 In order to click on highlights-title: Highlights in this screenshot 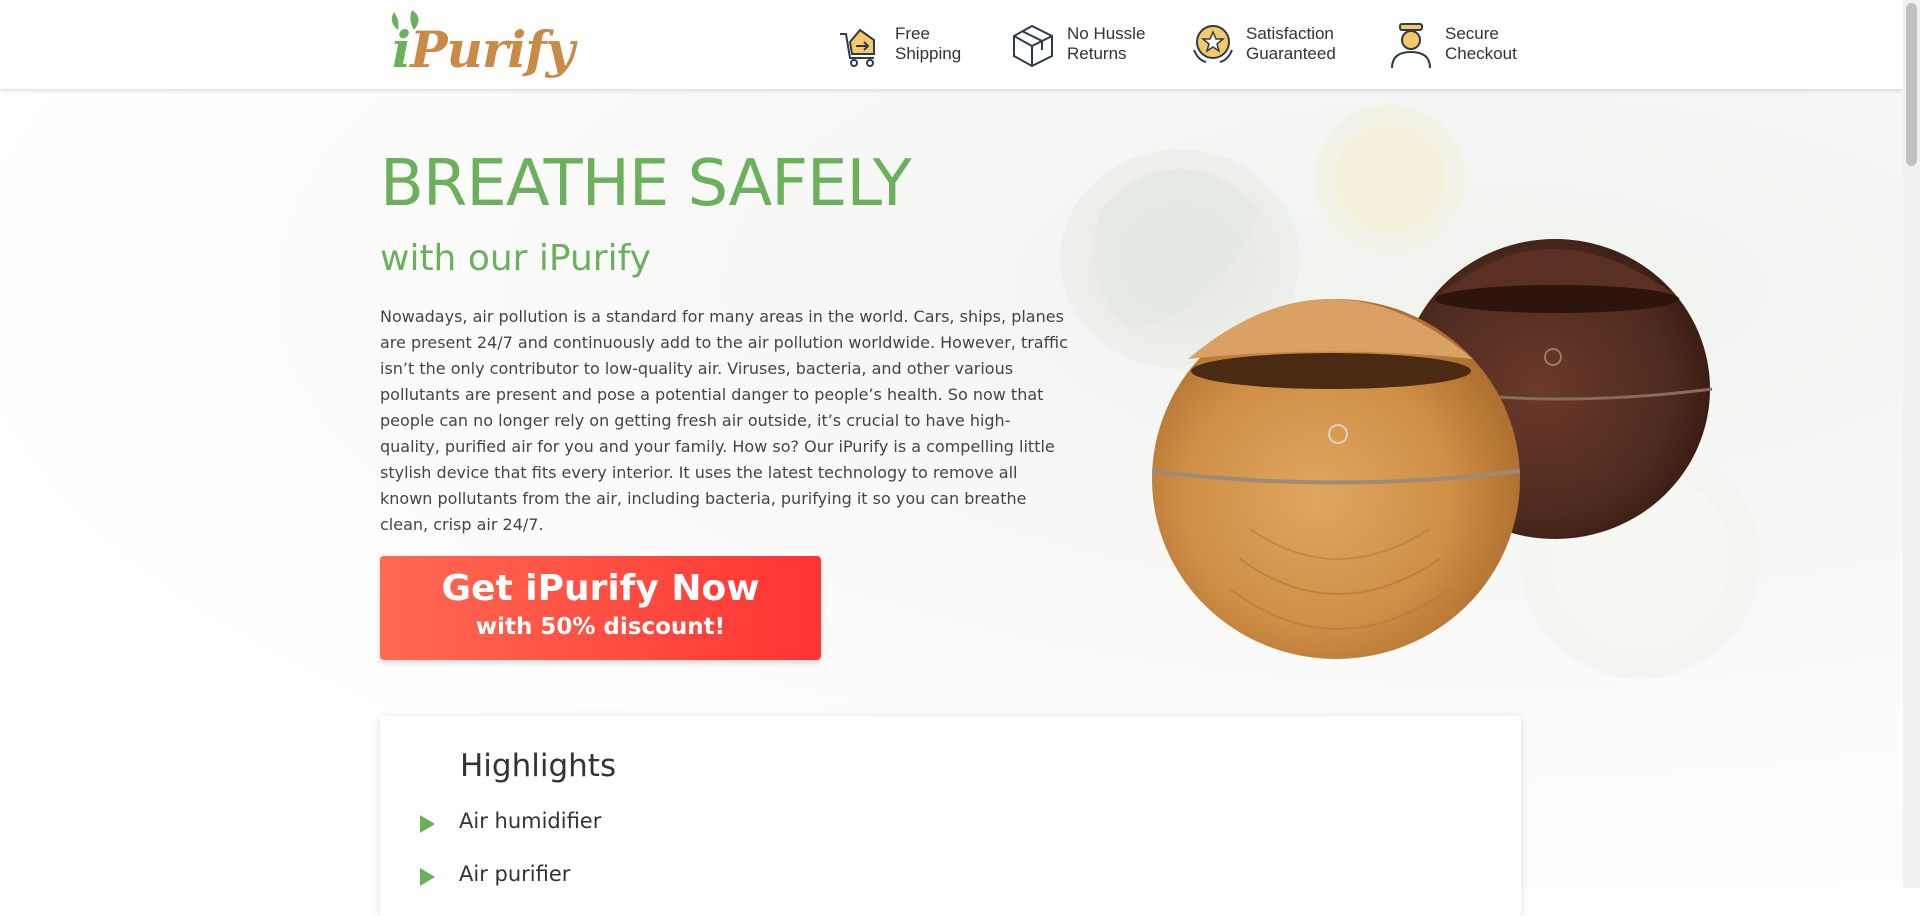, I will do `click(538, 766)`.